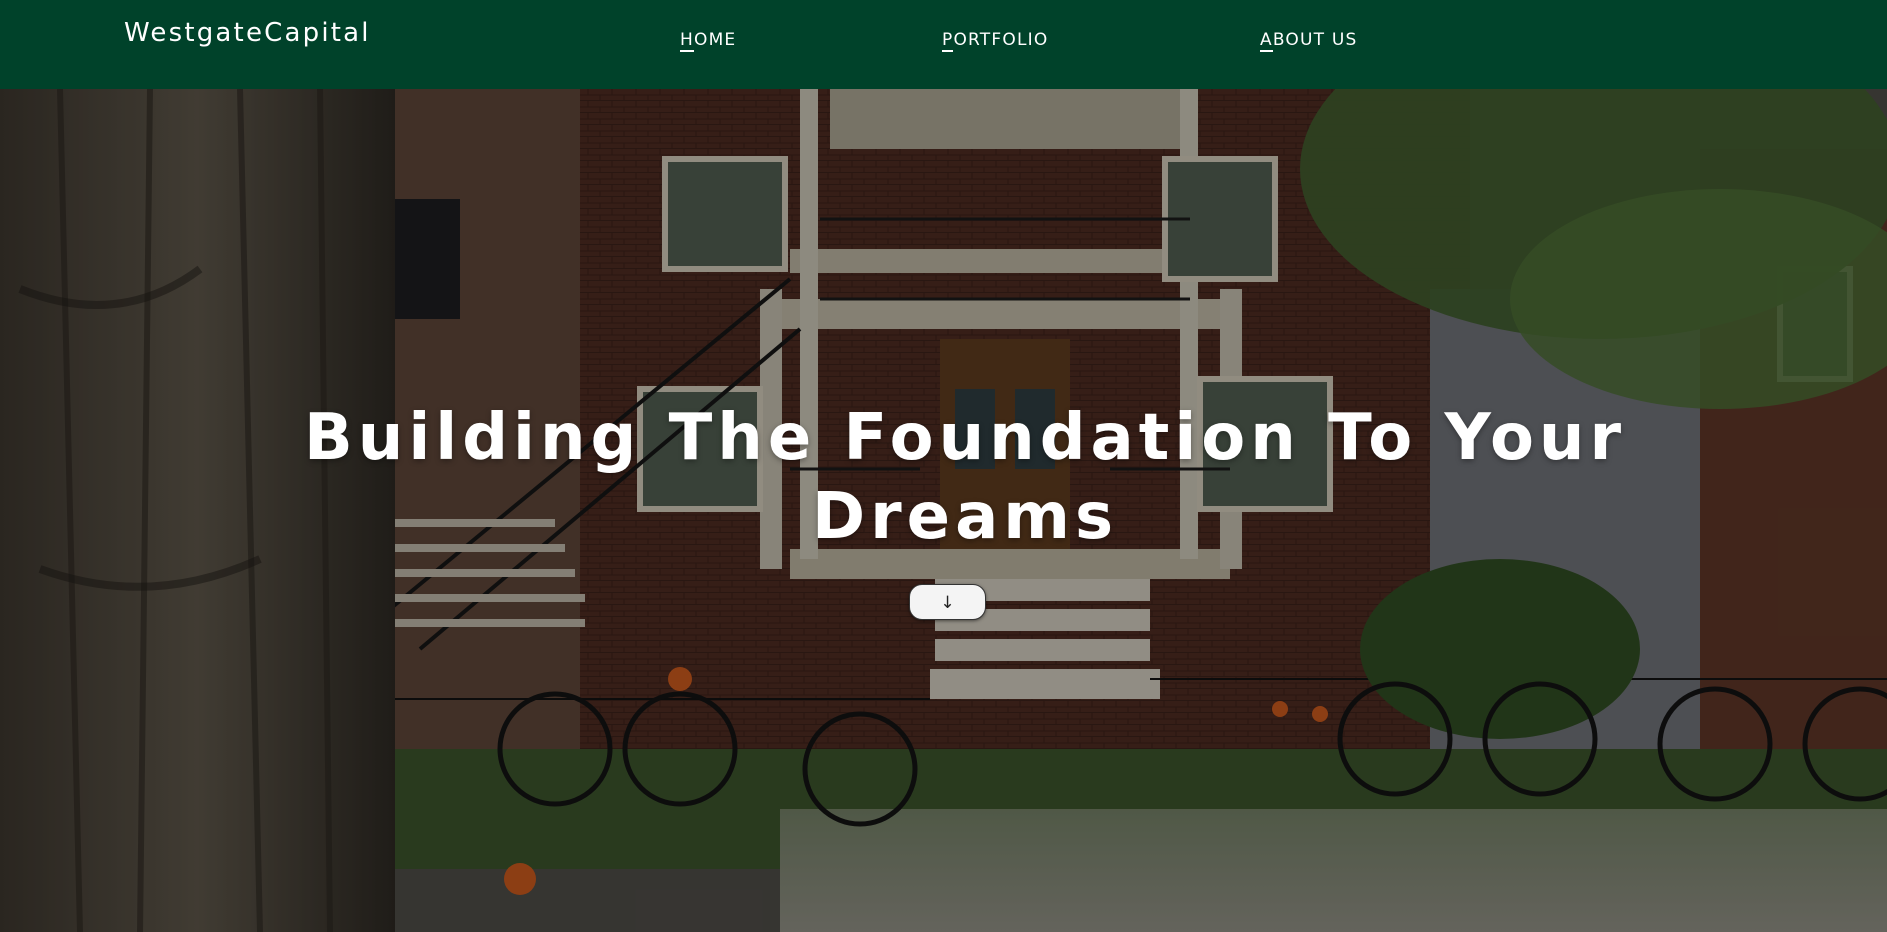 This screenshot has height=932, width=1887. What do you see at coordinates (948, 41) in the screenshot?
I see `nav-portfolio-initial: P` at bounding box center [948, 41].